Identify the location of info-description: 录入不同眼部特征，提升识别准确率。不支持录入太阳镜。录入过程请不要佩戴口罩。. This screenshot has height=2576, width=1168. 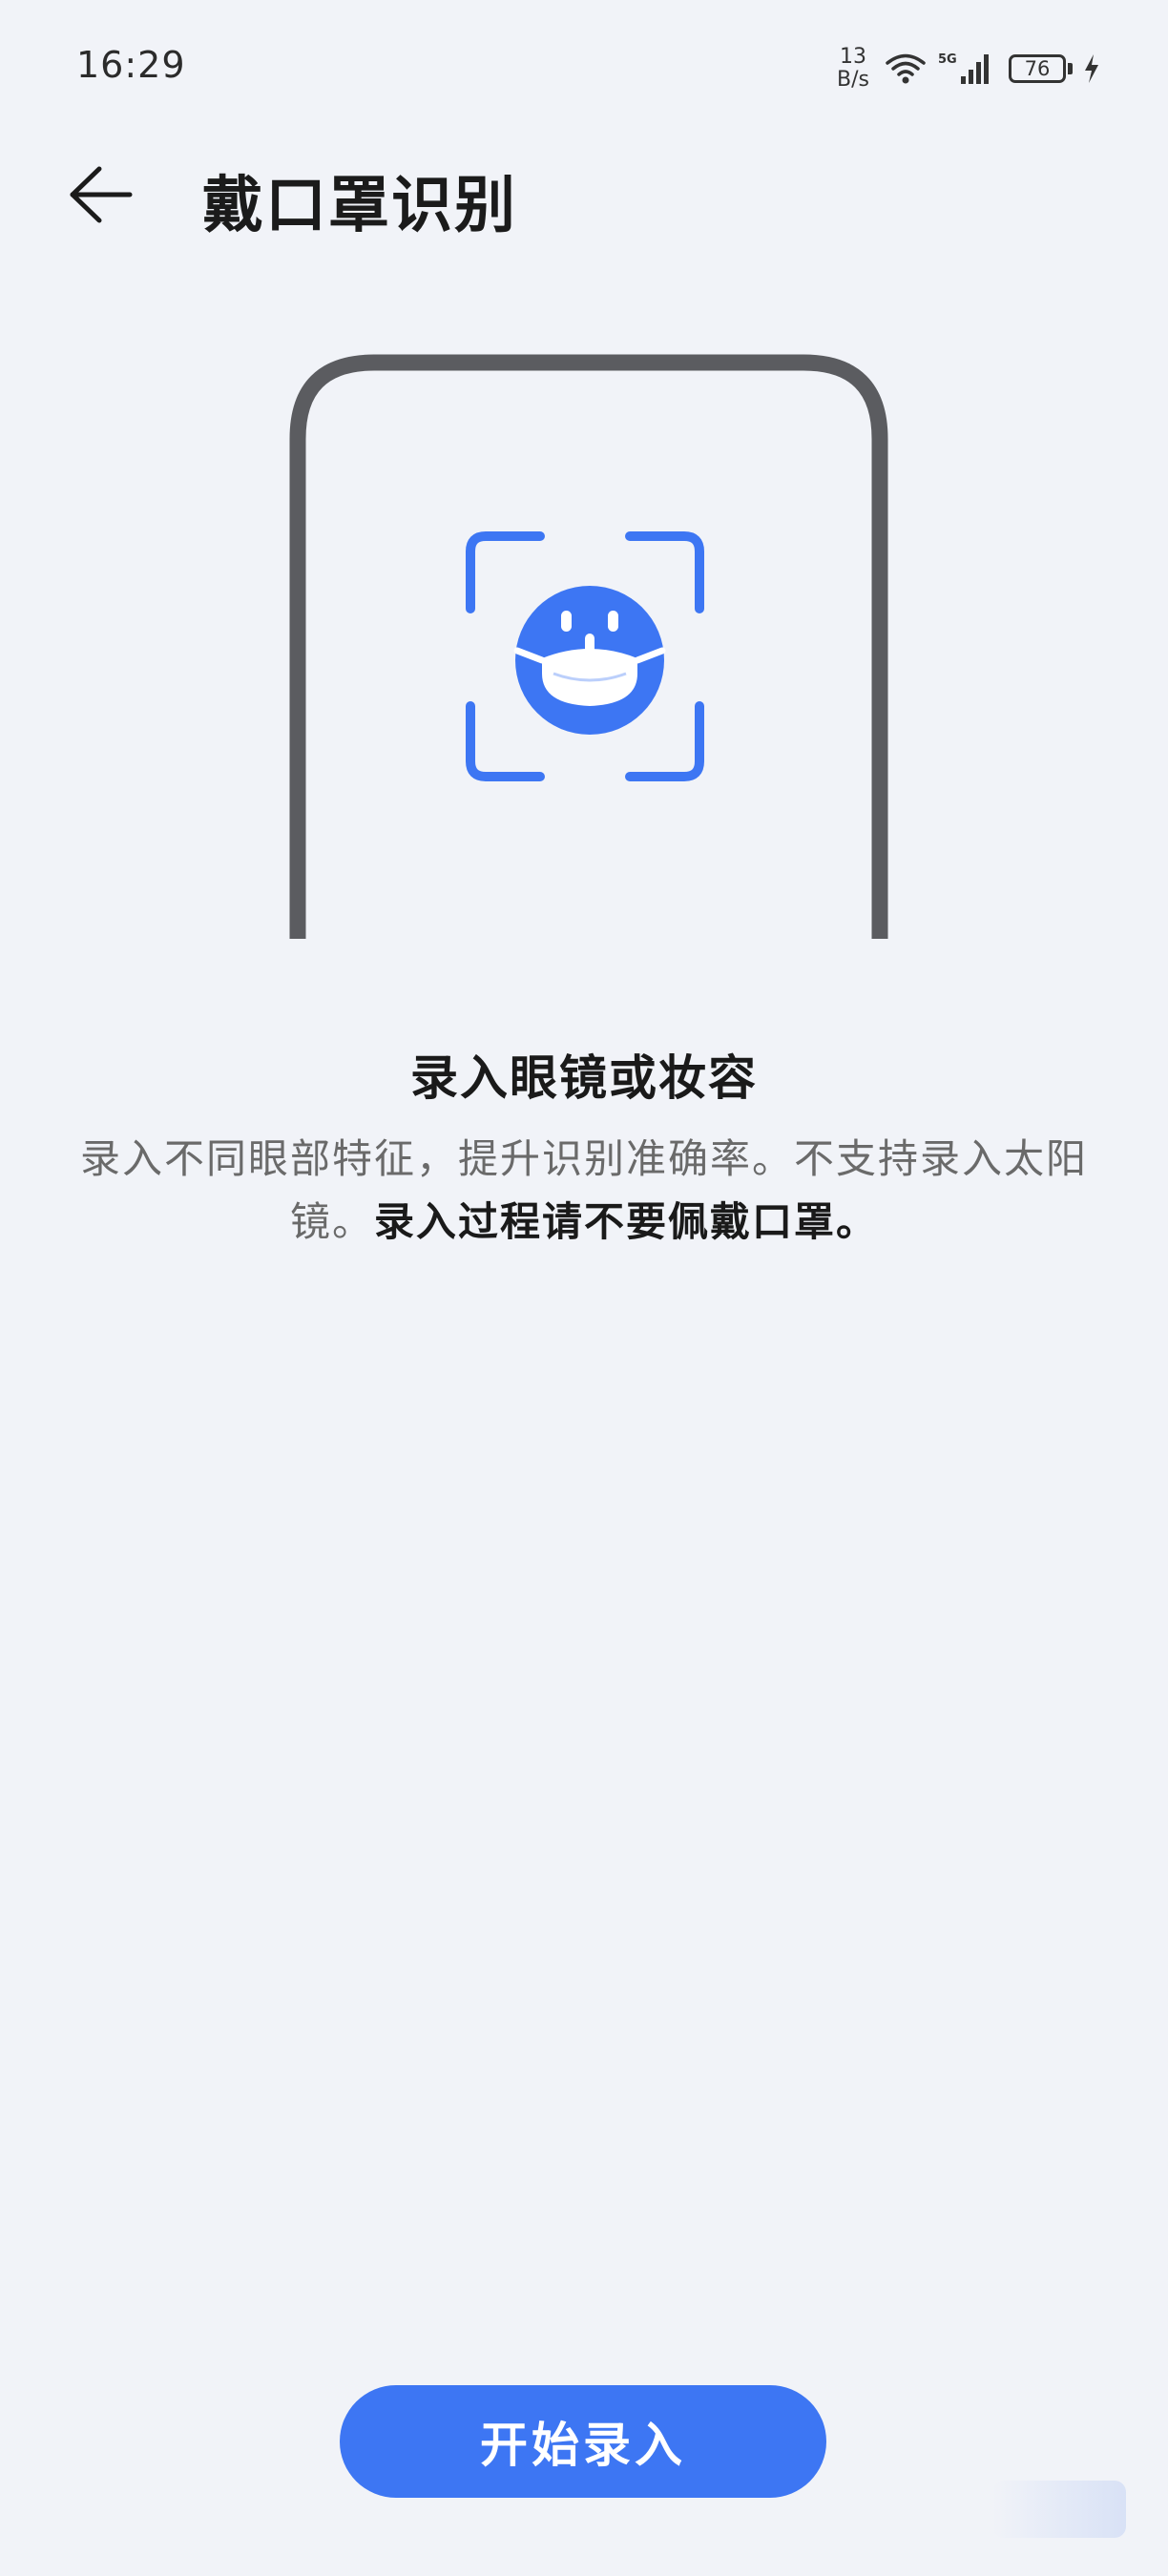
(584, 1191).